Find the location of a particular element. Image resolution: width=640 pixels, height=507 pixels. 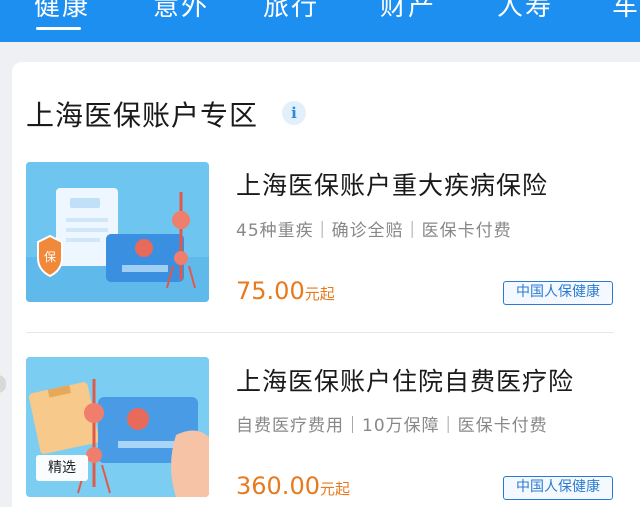

product-image-critical-illness: 保 is located at coordinates (117, 232).